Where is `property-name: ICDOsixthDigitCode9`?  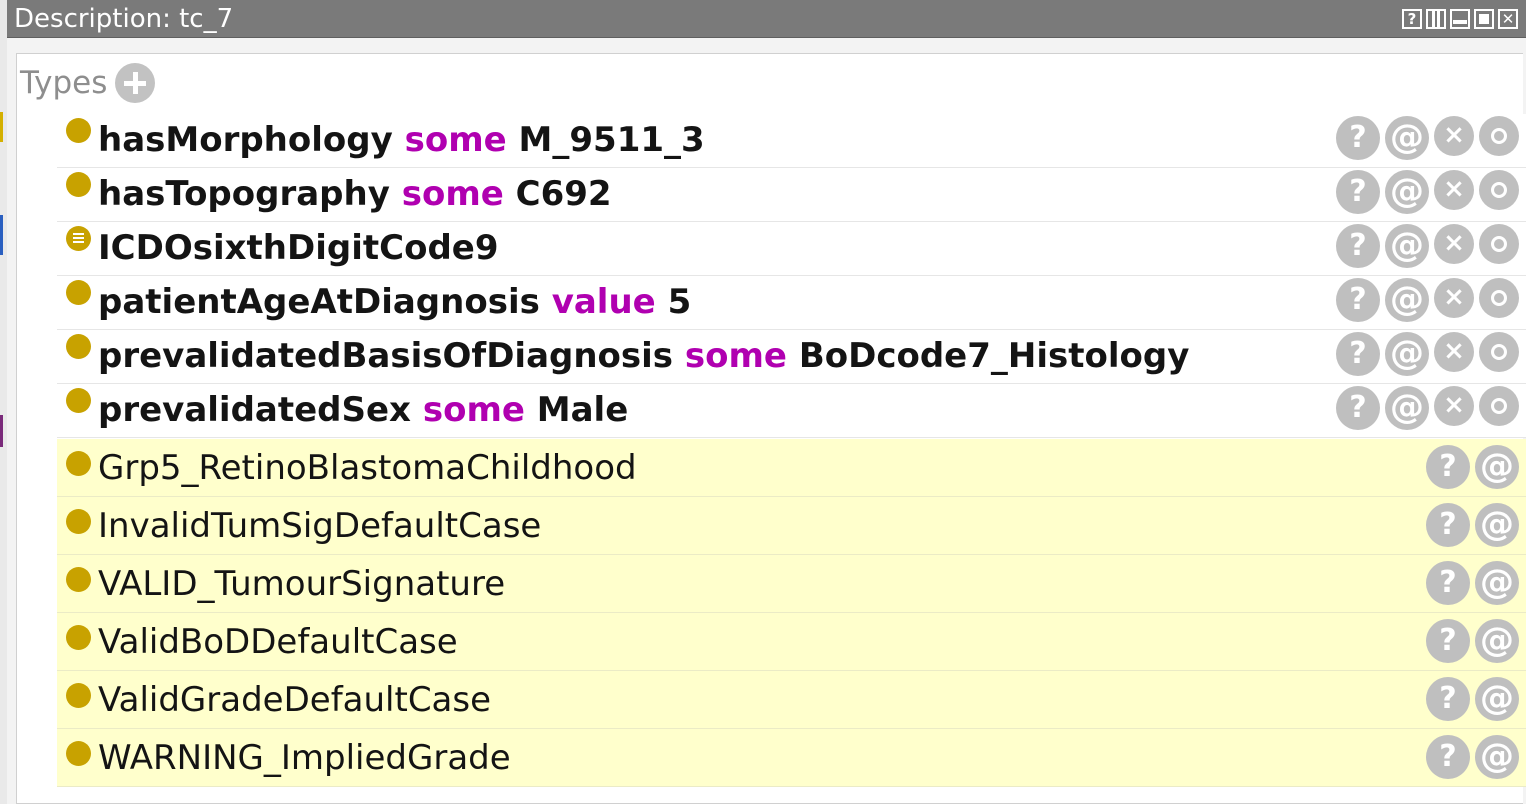 property-name: ICDOsixthDigitCode9 is located at coordinates (298, 248).